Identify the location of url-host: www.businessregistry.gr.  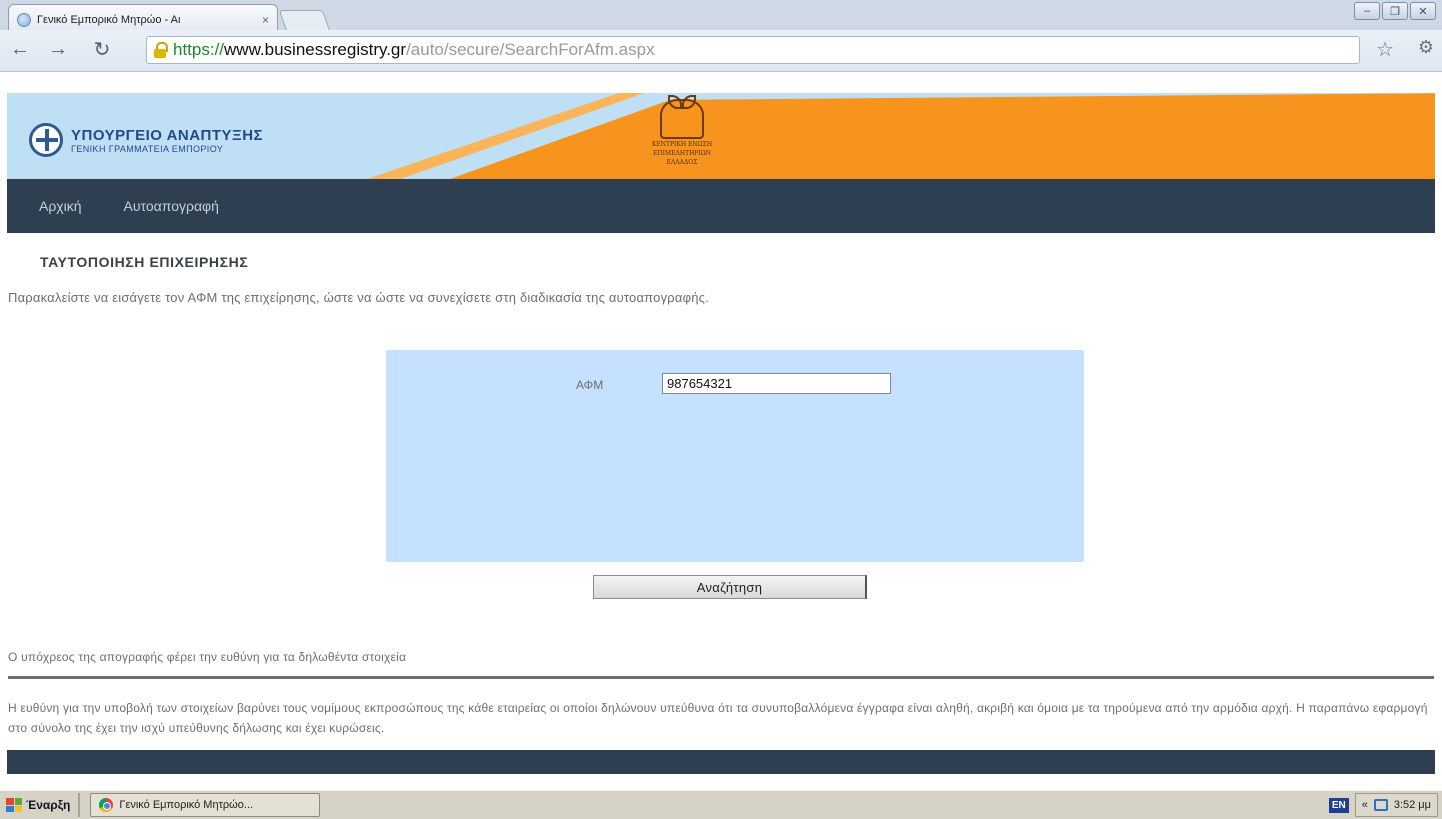
(315, 49).